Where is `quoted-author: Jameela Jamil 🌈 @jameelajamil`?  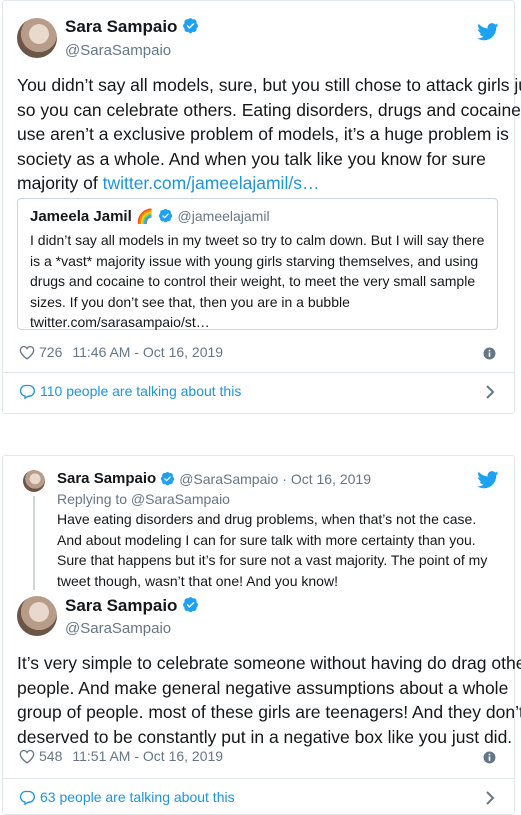 quoted-author: Jameela Jamil 🌈 @jameelajamil is located at coordinates (150, 217).